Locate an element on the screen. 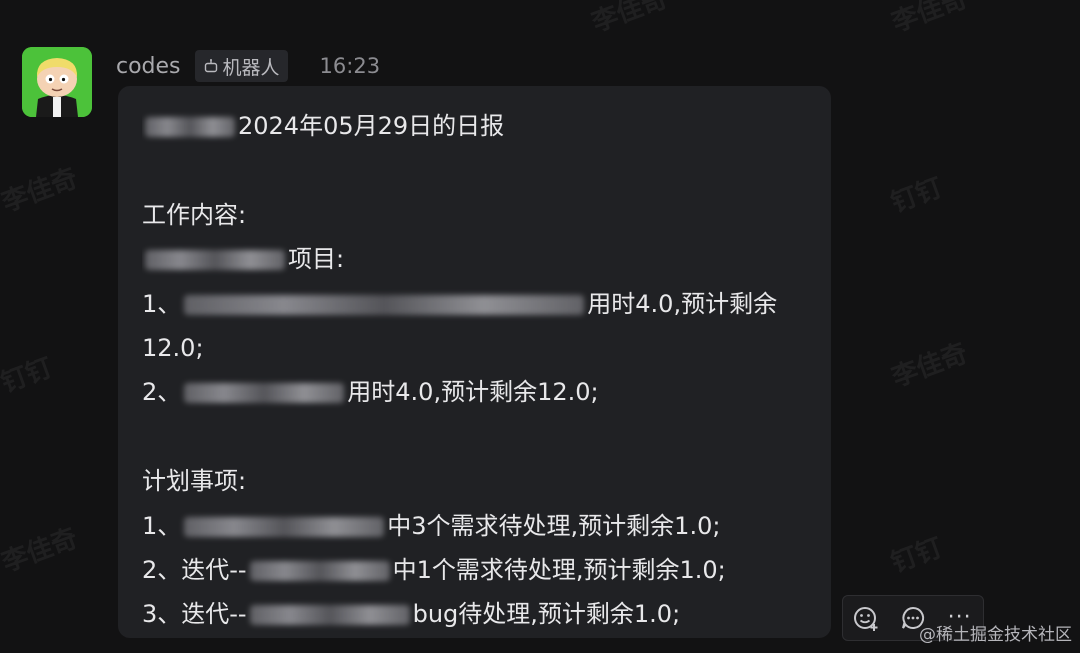  message-line: 1、 中3个需求待处理,预计剩余1.0; is located at coordinates (474, 526).